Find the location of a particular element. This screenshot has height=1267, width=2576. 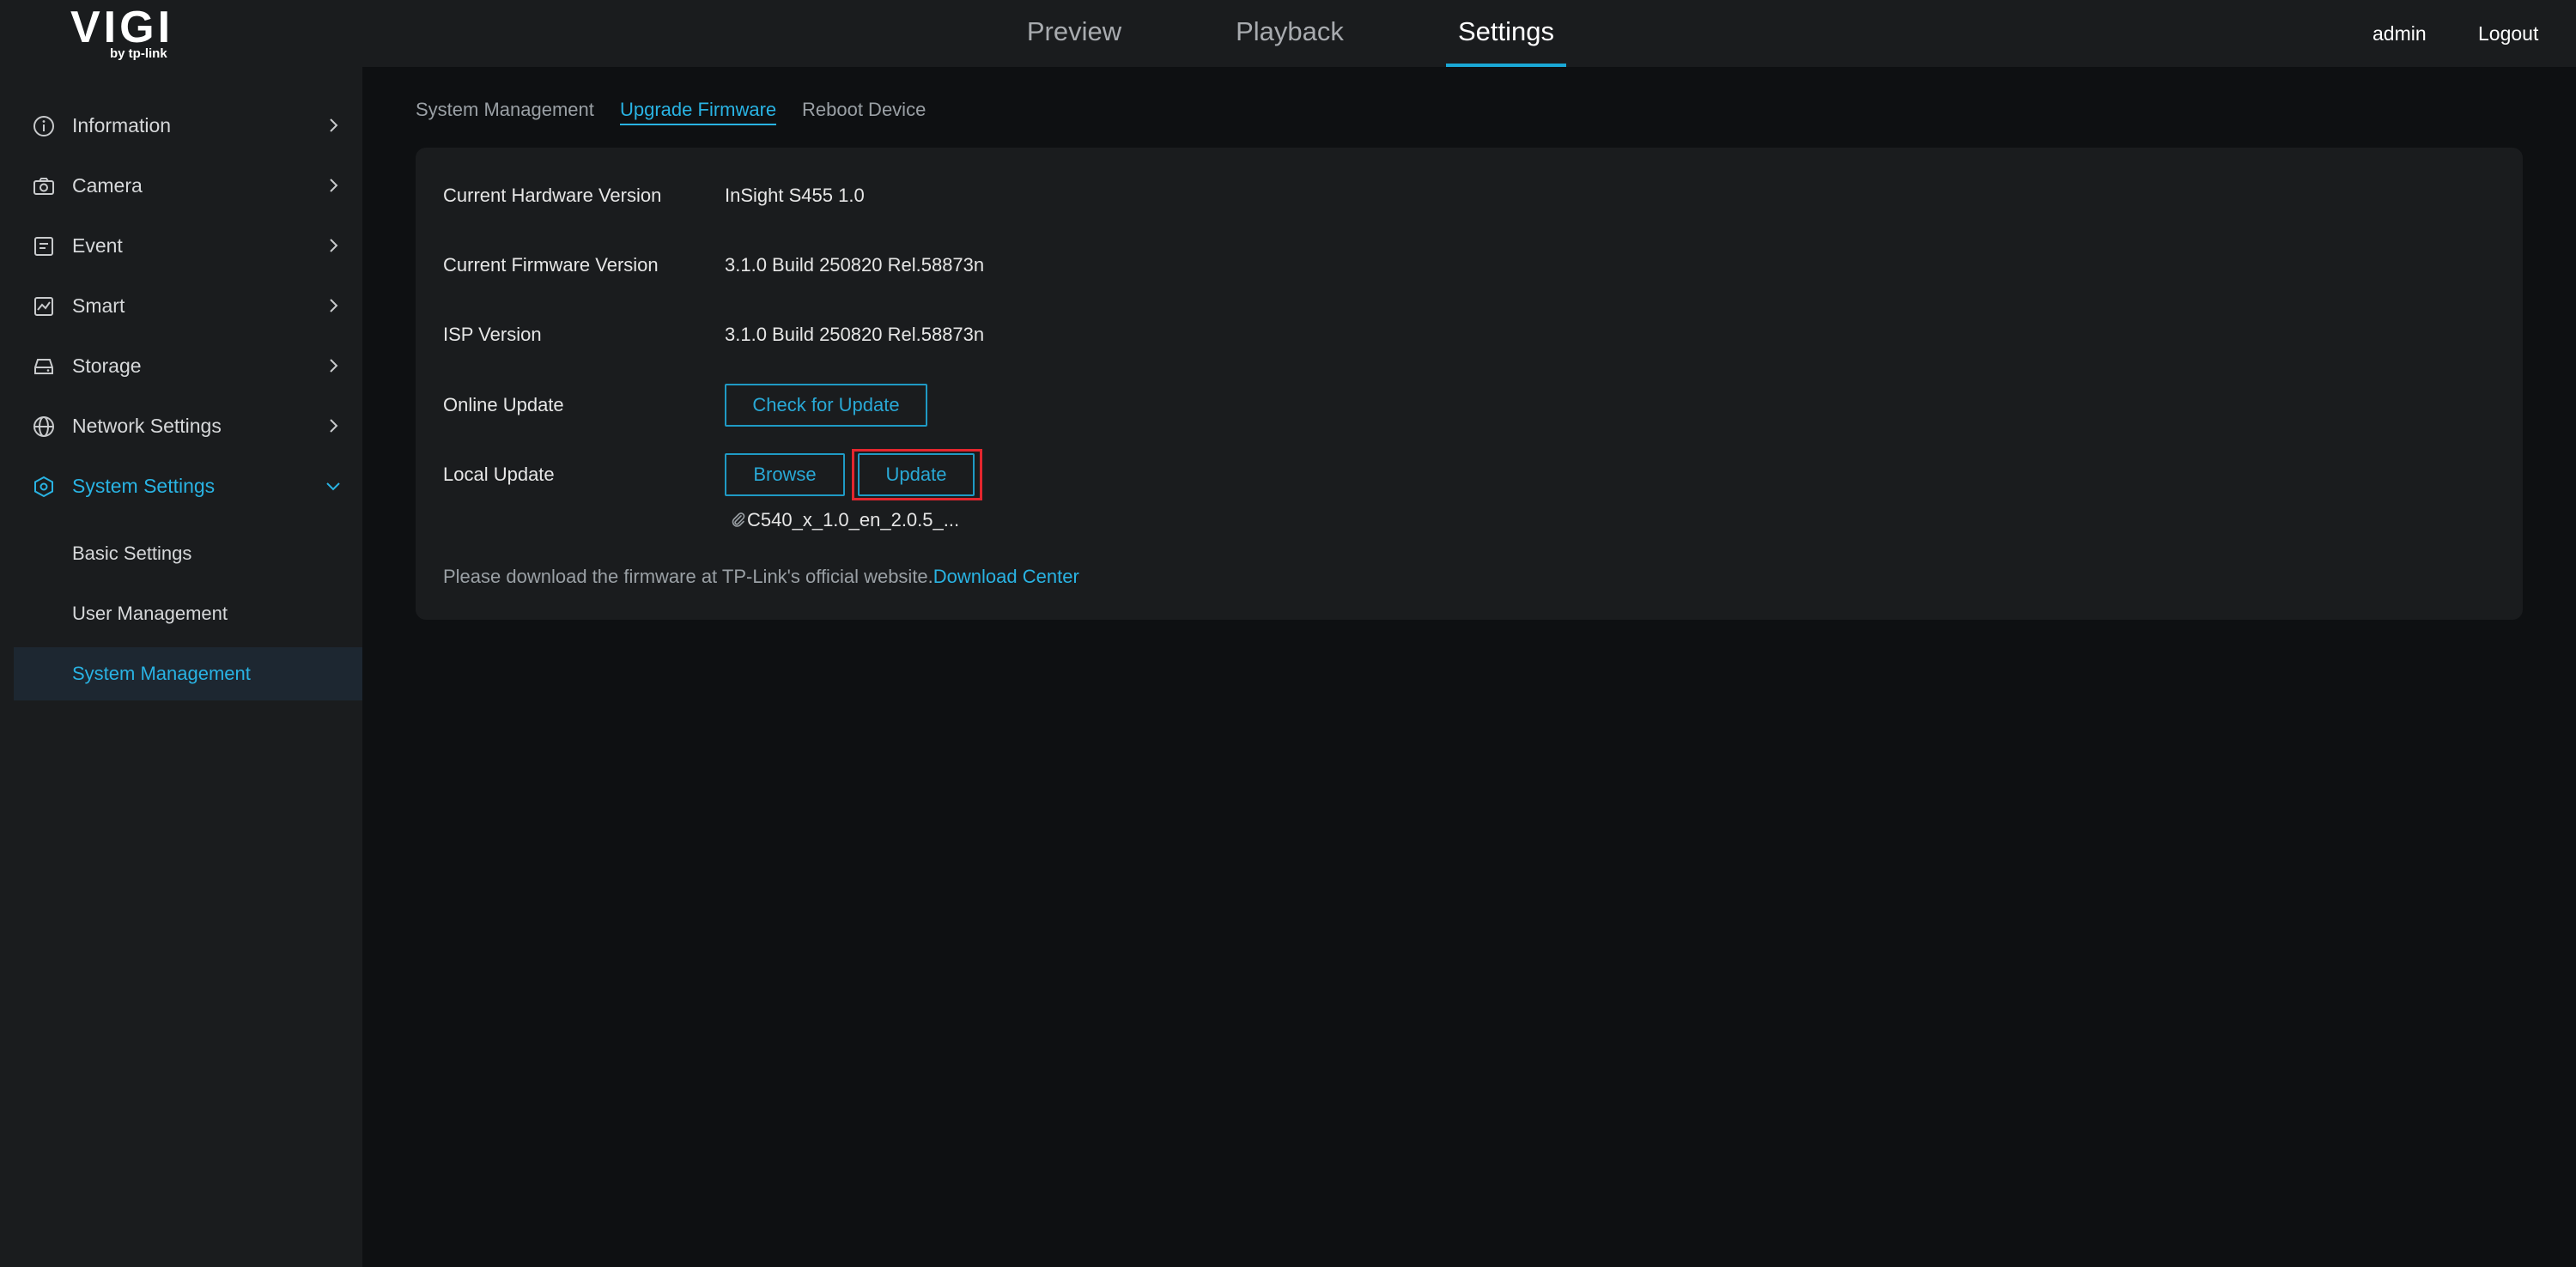

sidebar-subitem-user-management: User Management is located at coordinates (188, 614).